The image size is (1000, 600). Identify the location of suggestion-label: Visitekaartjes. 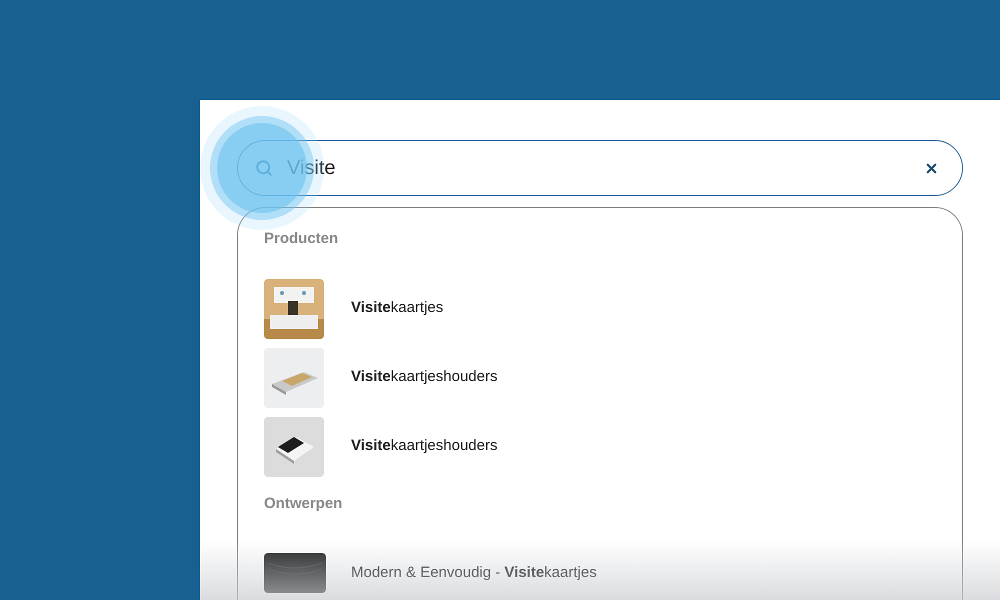
(397, 308).